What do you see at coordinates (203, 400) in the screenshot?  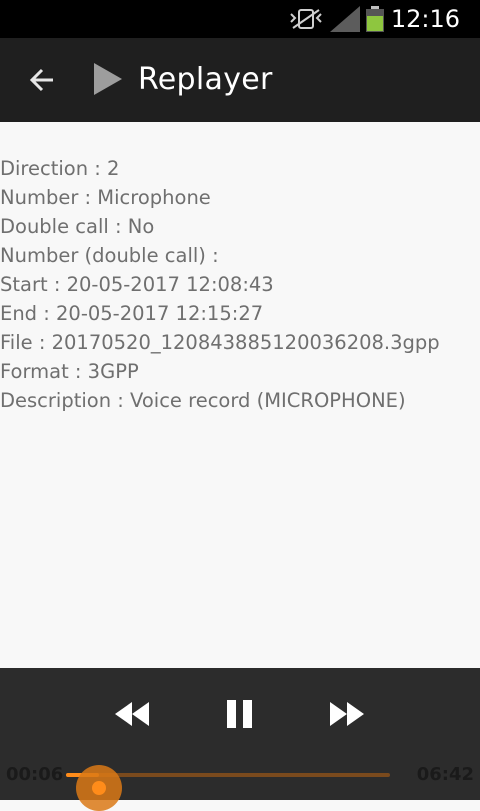 I see `detail-description: Description : Voice record (MICROPHONE)` at bounding box center [203, 400].